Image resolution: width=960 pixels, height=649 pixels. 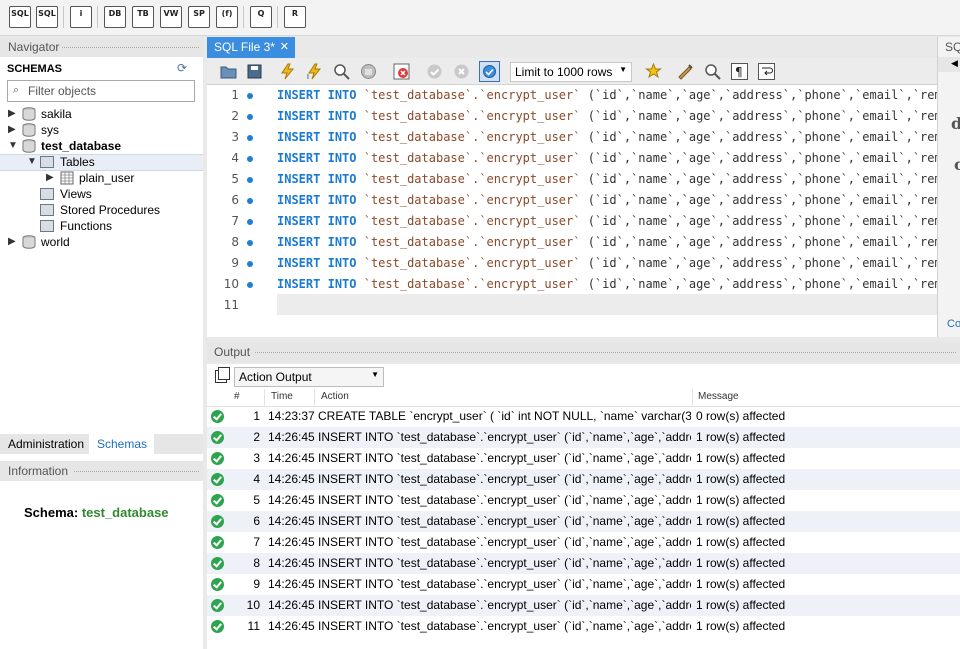 What do you see at coordinates (112, 195) in the screenshot?
I see `tree-item-views: Views` at bounding box center [112, 195].